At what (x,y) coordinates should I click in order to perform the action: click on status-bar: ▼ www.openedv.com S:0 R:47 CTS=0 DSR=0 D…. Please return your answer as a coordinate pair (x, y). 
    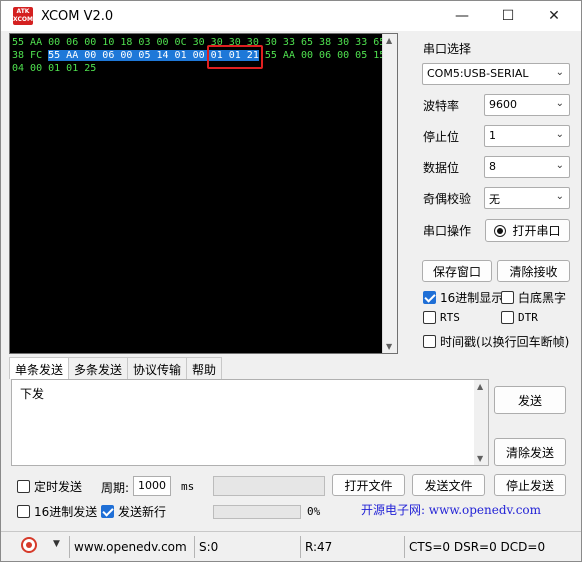
    Looking at the image, I should click on (291, 546).